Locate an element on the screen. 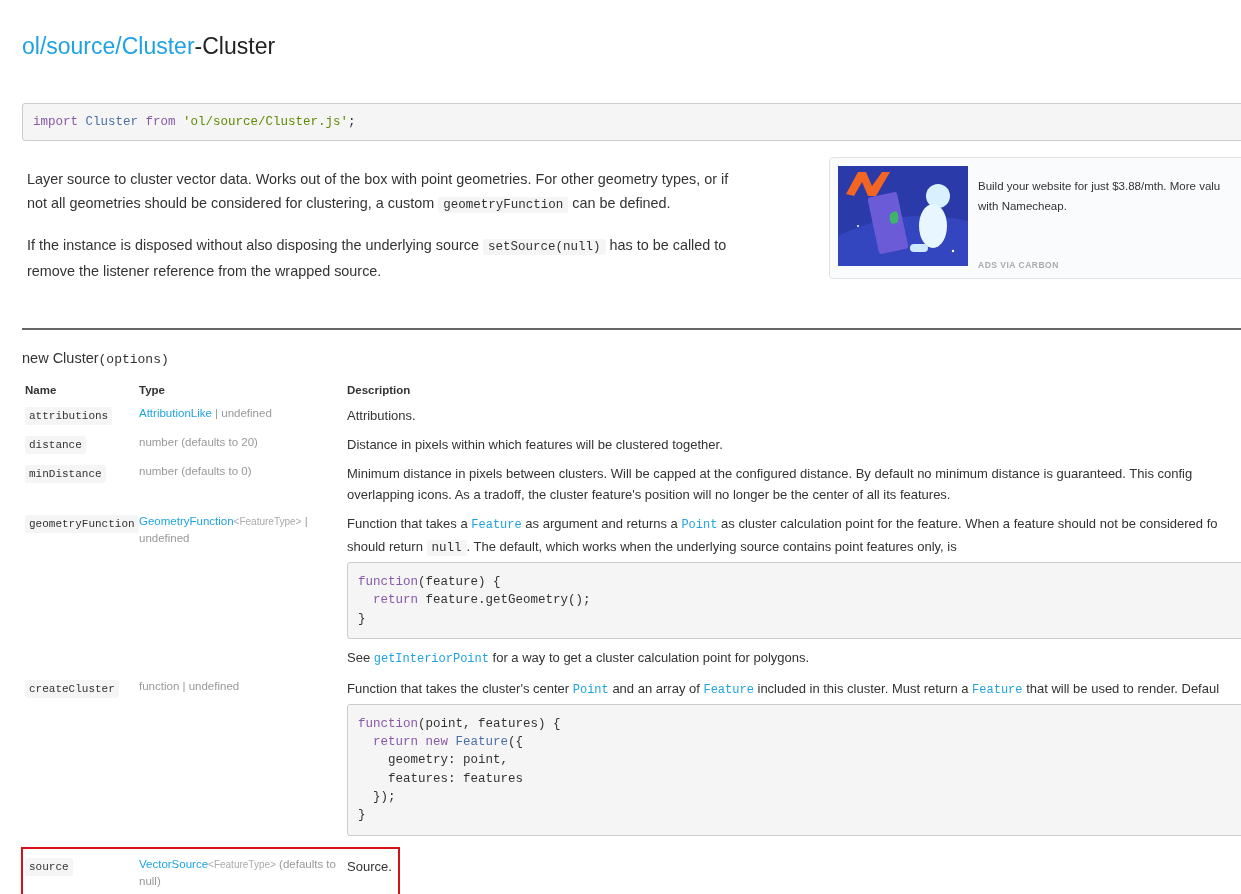 The image size is (1241, 894). column-header: Type is located at coordinates (152, 390).